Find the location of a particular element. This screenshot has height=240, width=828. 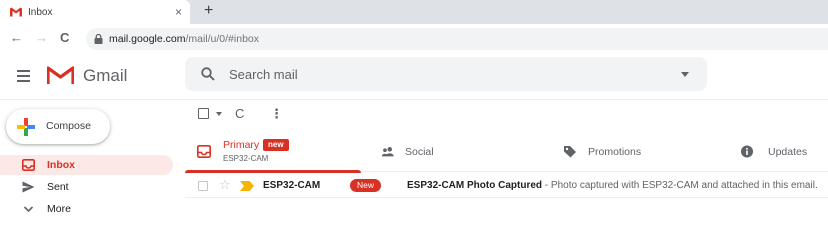

select-options-icon is located at coordinates (219, 114).